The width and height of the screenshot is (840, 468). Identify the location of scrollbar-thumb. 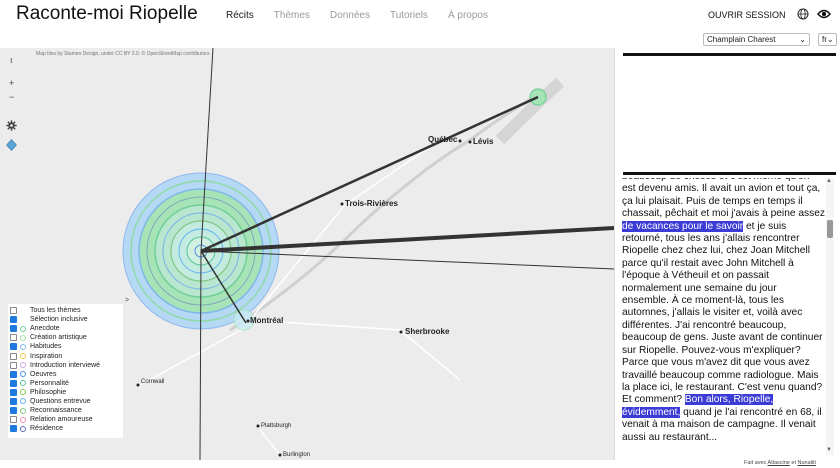
(830, 229).